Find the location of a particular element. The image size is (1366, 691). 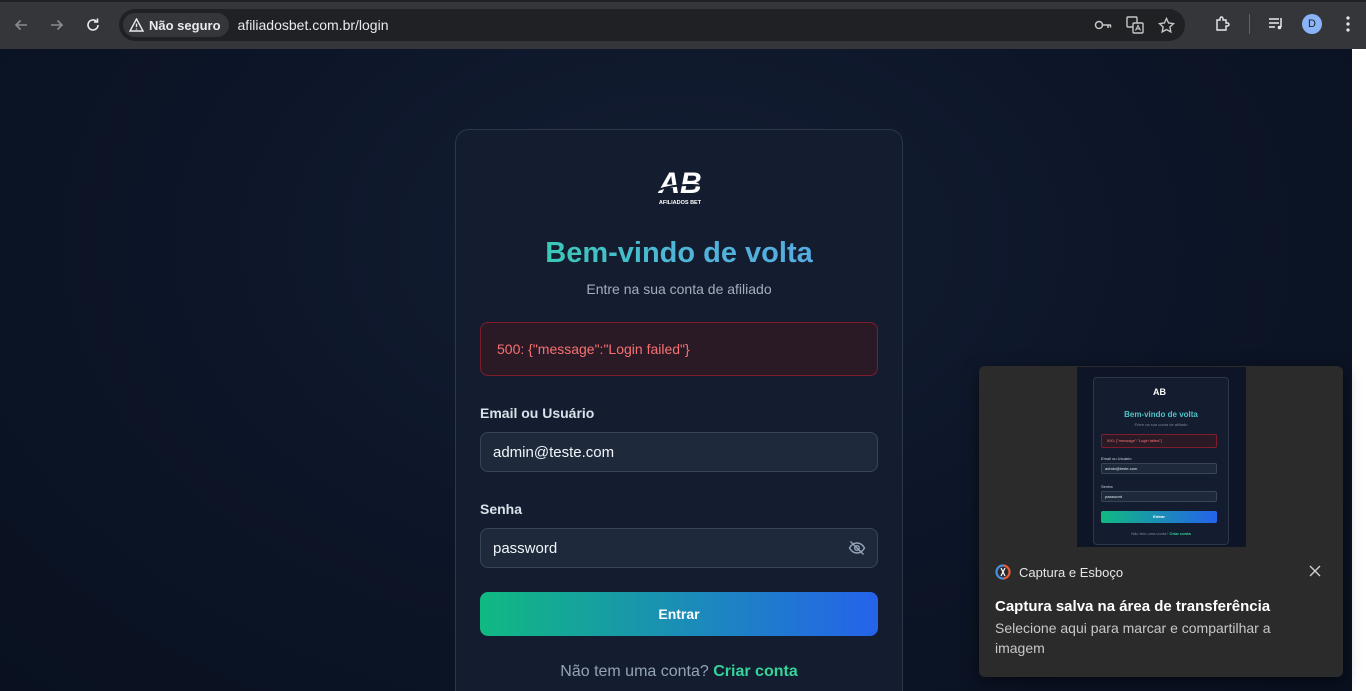

snip-icon is located at coordinates (1003, 572).